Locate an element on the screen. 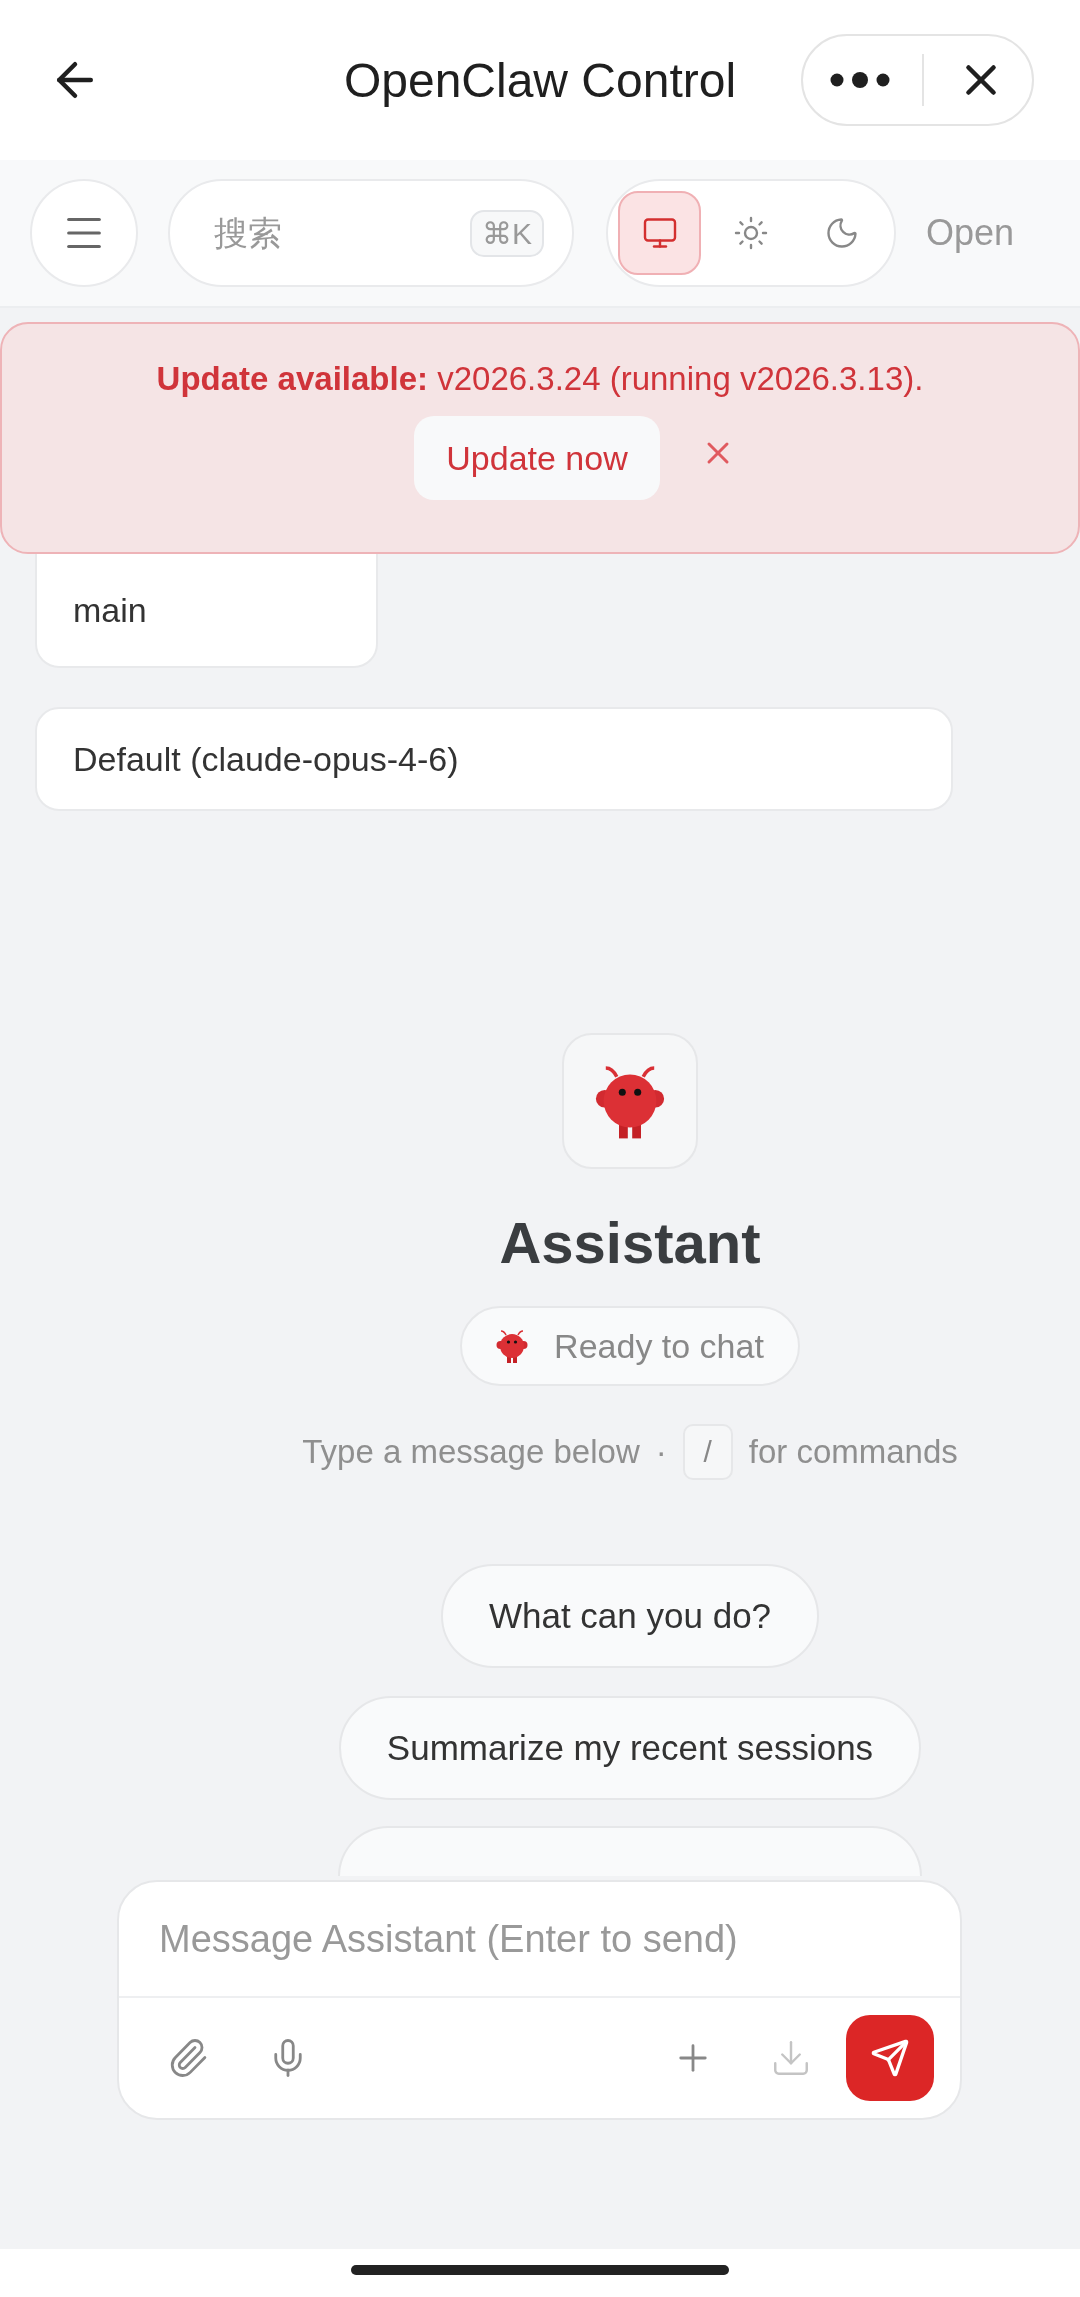  more-button is located at coordinates (859, 80).